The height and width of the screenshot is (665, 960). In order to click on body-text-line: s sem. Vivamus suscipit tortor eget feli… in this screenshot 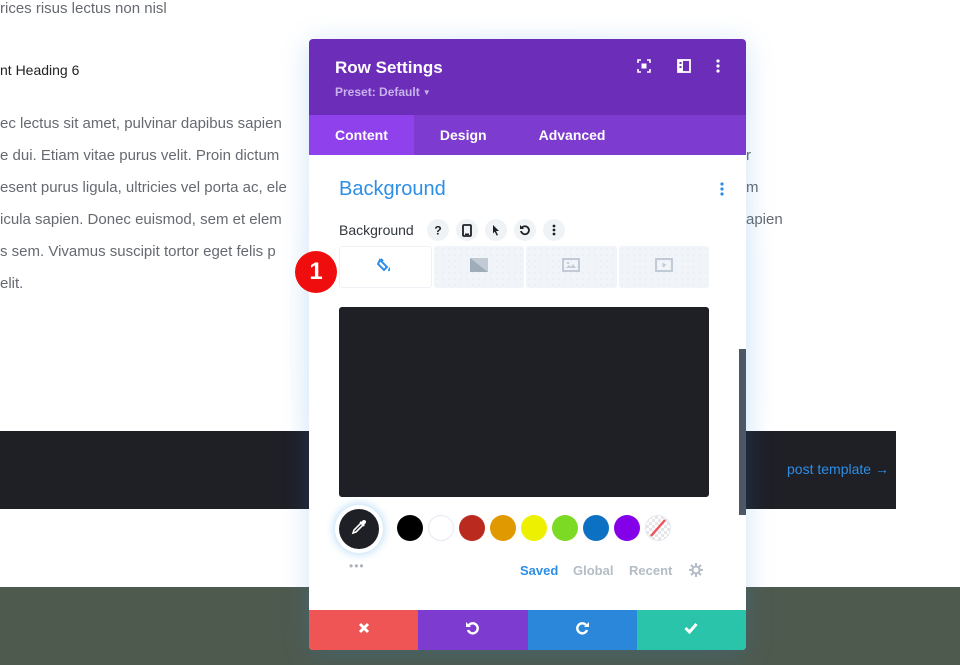, I will do `click(138, 251)`.